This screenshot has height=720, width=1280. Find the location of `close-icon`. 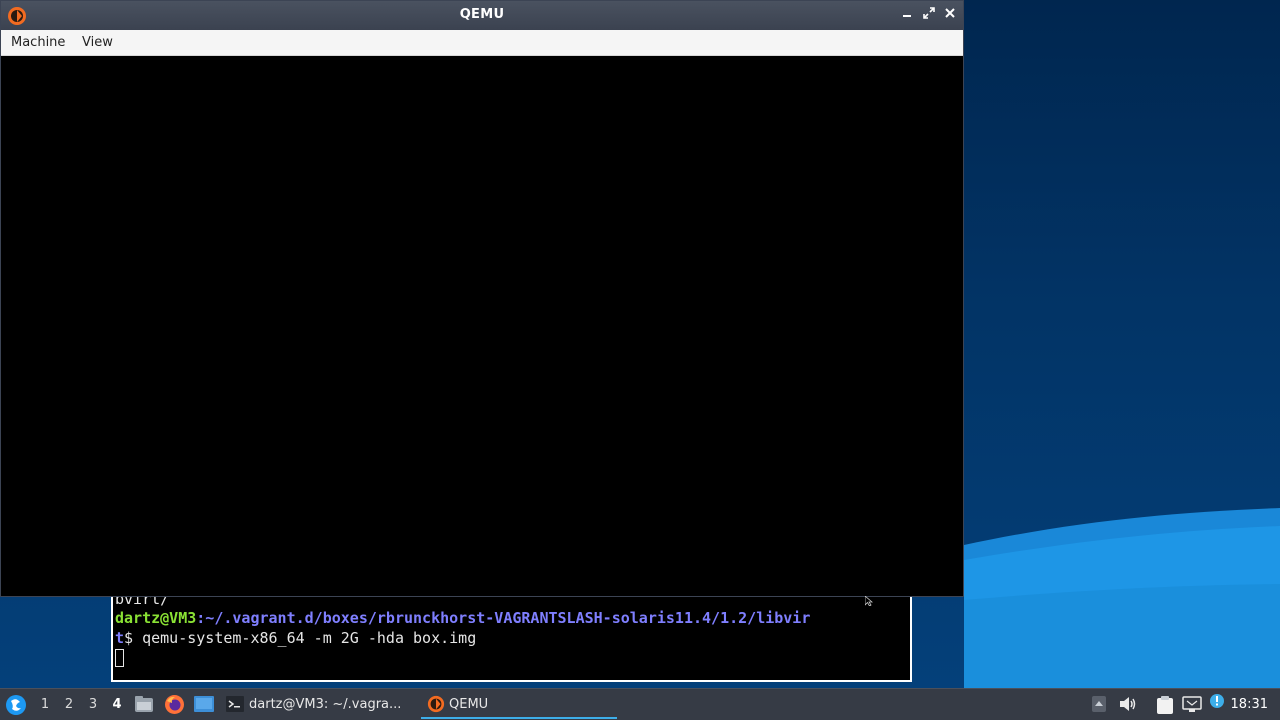

close-icon is located at coordinates (950, 13).